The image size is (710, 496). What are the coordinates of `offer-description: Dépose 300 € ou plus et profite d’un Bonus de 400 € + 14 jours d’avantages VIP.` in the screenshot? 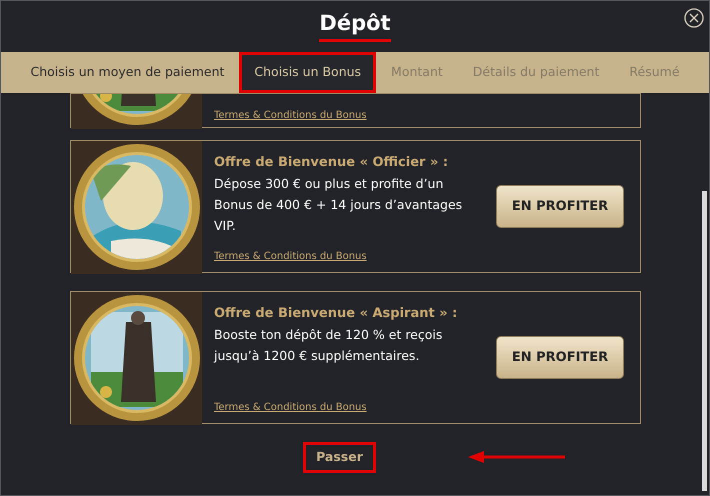 It's located at (339, 204).